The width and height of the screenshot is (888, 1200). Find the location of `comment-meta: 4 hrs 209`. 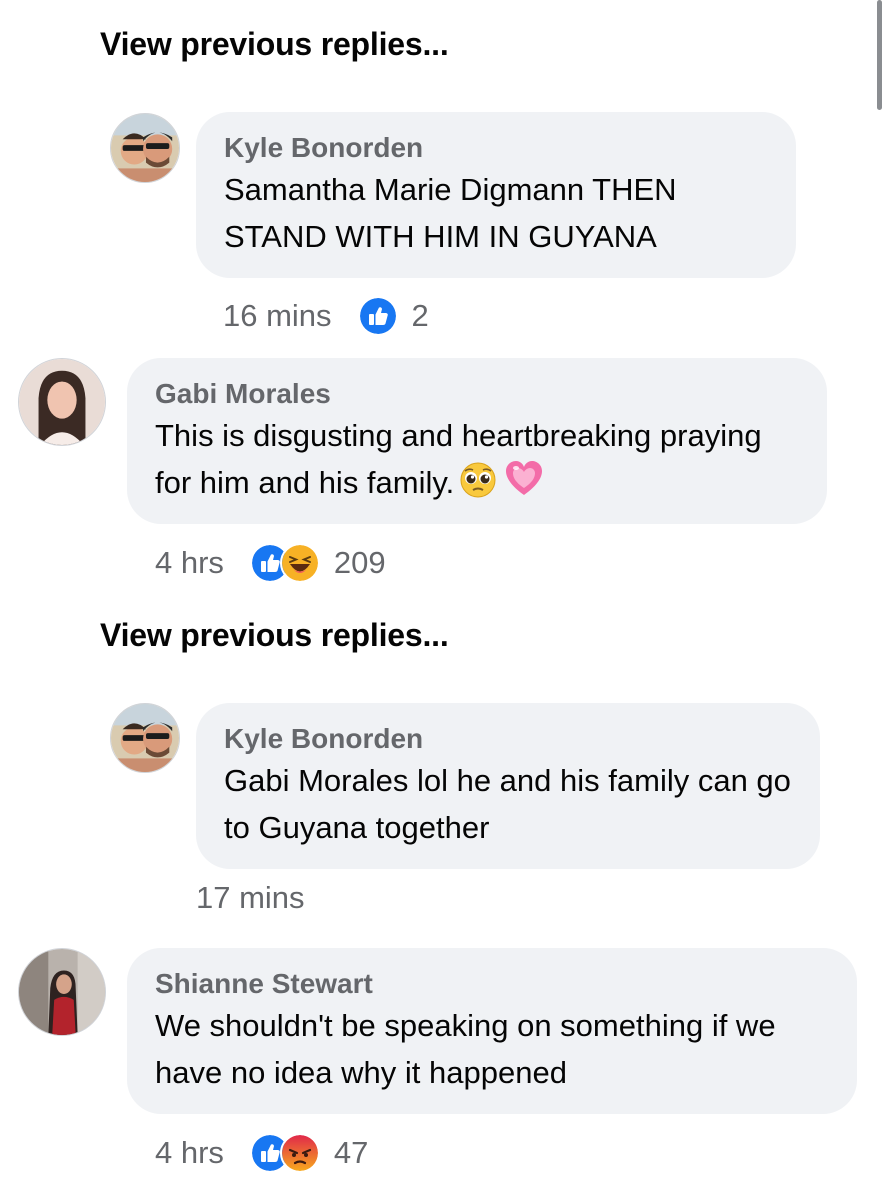

comment-meta: 4 hrs 209 is located at coordinates (270, 563).